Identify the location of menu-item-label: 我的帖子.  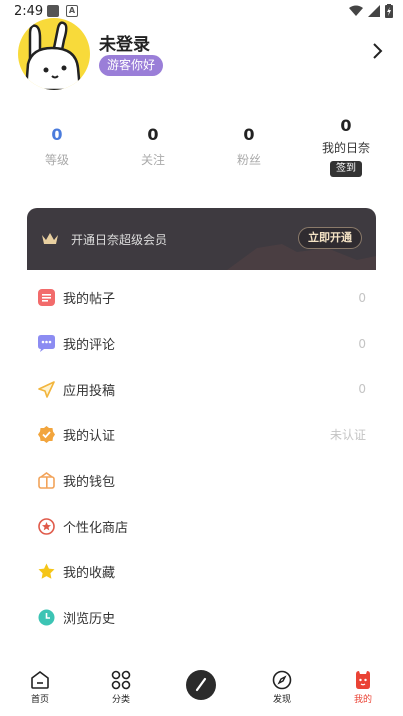
(89, 300).